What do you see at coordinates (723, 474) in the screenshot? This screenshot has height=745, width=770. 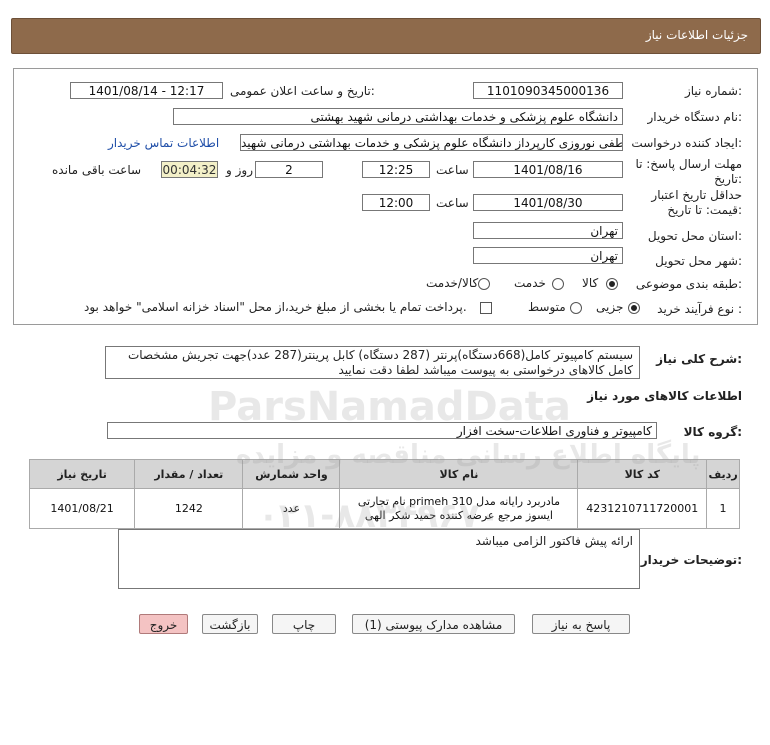 I see `col-row: ردیف` at bounding box center [723, 474].